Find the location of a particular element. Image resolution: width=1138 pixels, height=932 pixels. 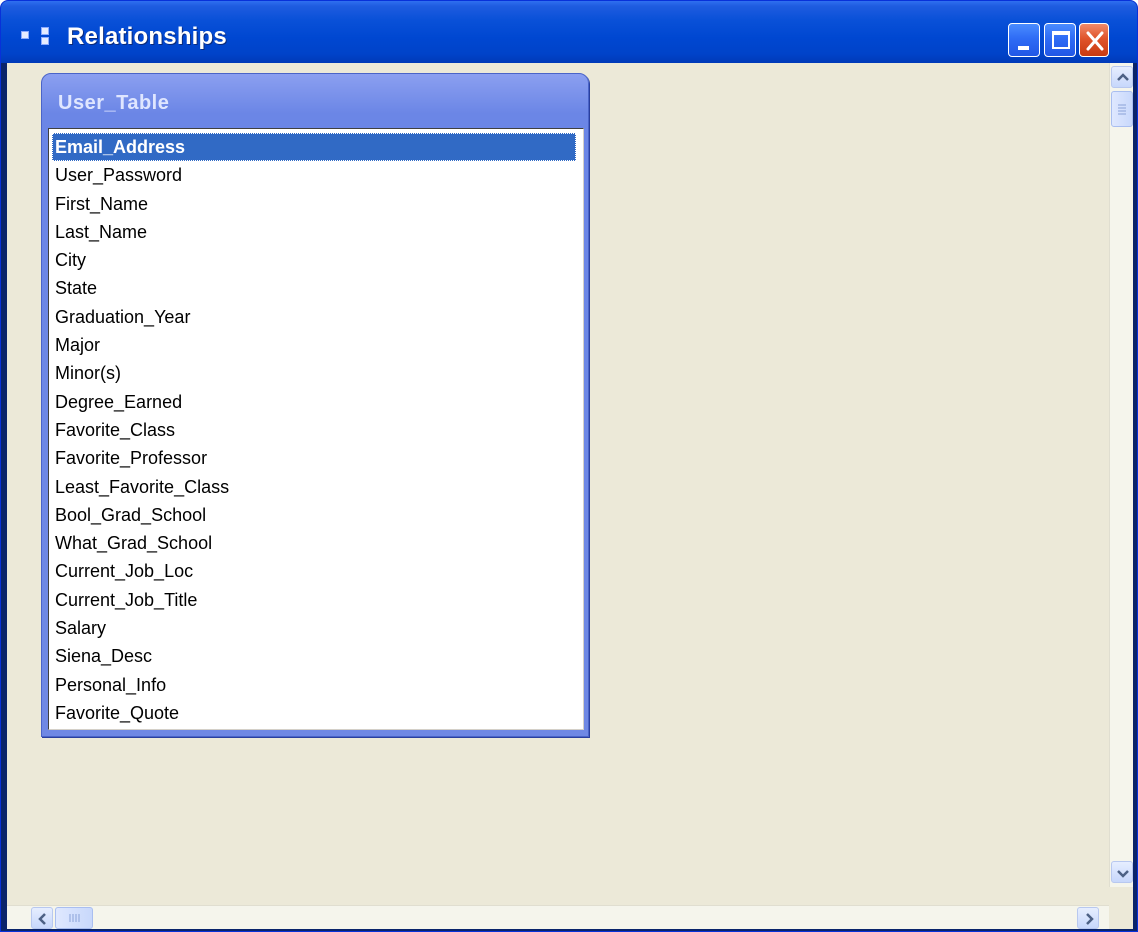

horizontal-scrollbar is located at coordinates (558, 917).